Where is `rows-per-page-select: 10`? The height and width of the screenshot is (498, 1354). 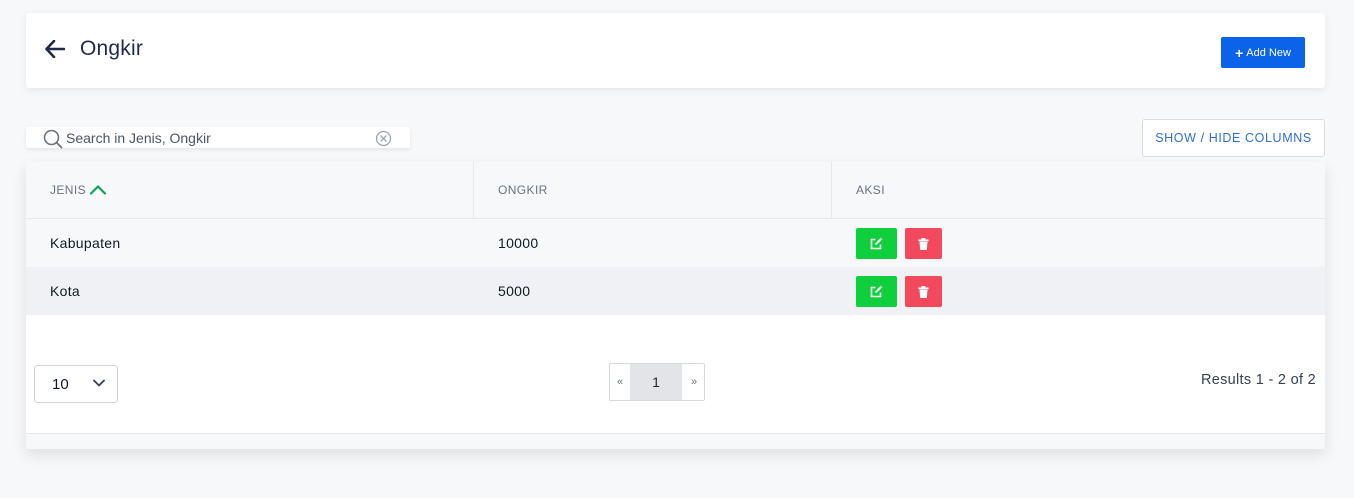 rows-per-page-select: 10 is located at coordinates (76, 384).